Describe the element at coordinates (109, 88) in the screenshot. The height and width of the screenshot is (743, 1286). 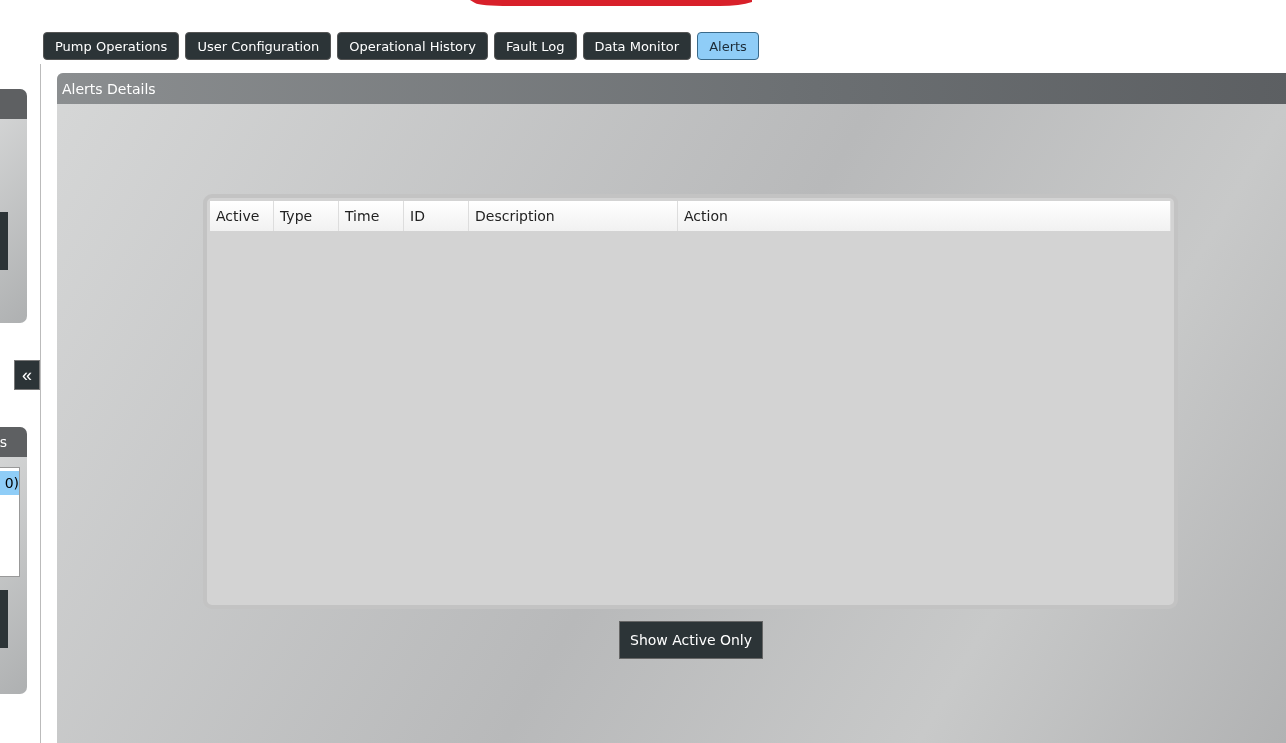
I see `panel-title: Alerts Details` at that location.